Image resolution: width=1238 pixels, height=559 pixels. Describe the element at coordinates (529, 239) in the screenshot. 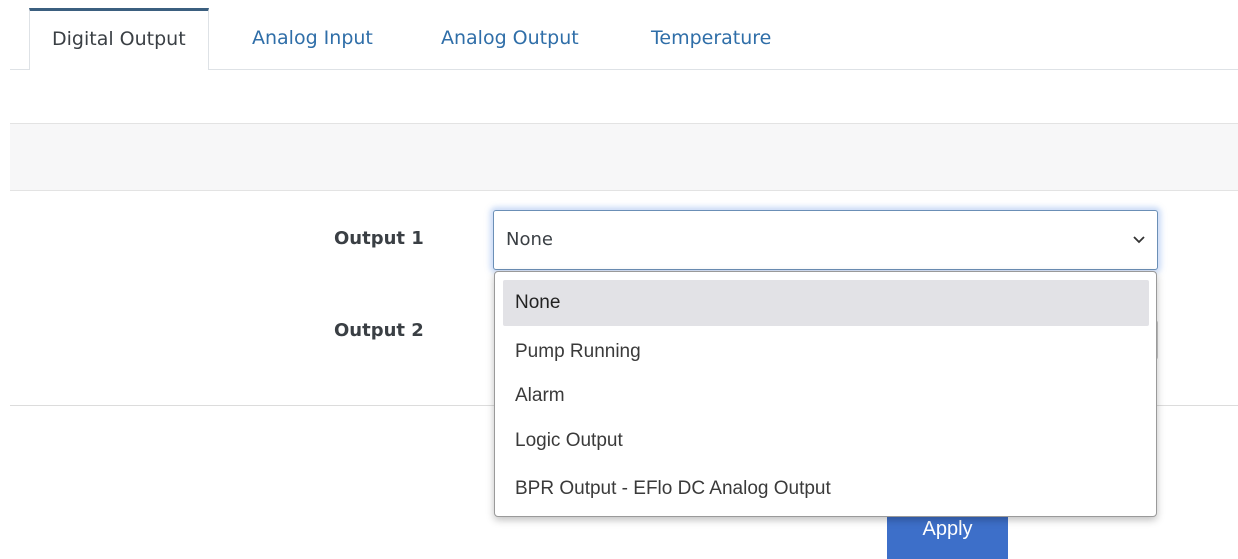

I see `output-1-select-value: None` at that location.